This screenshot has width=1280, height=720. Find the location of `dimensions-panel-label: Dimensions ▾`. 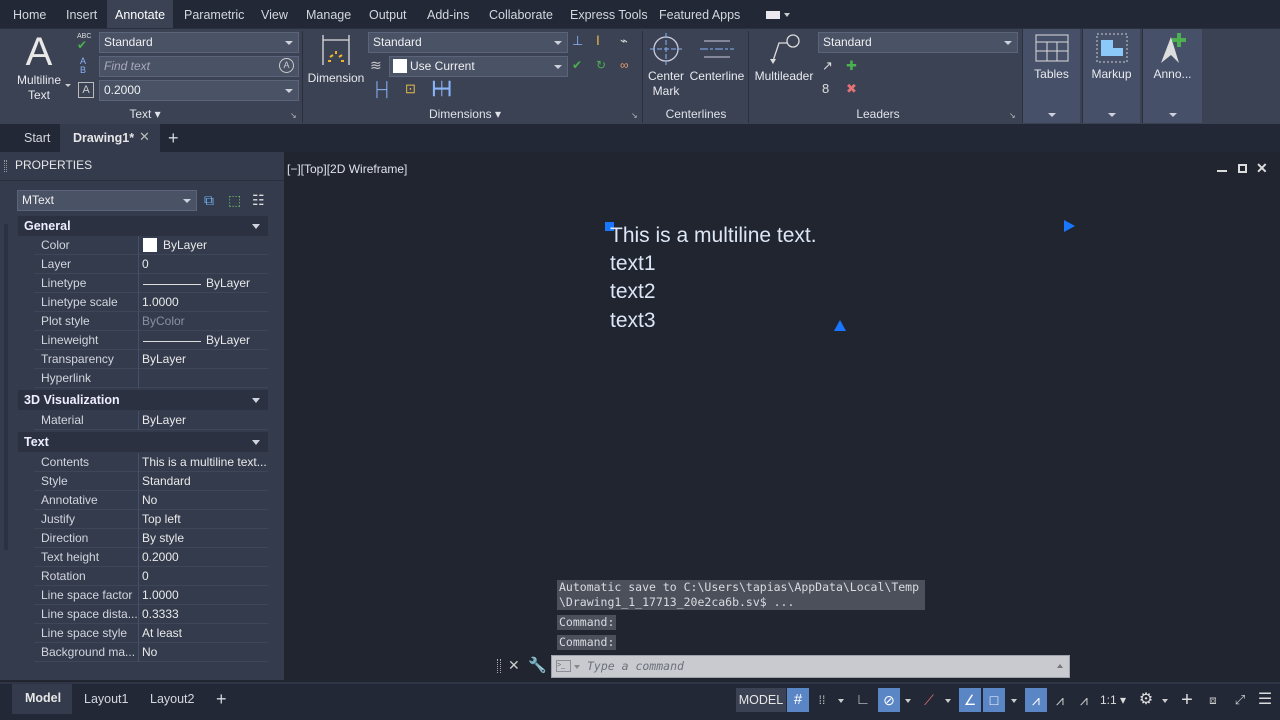

dimensions-panel-label: Dimensions ▾ is located at coordinates (465, 115).